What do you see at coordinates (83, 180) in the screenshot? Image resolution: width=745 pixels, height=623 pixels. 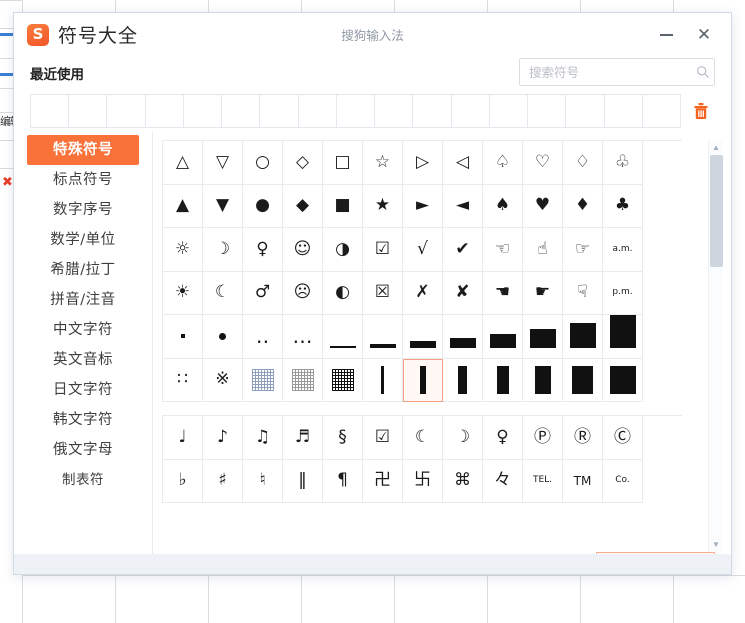 I see `sidebar-item-1: 标点符号` at bounding box center [83, 180].